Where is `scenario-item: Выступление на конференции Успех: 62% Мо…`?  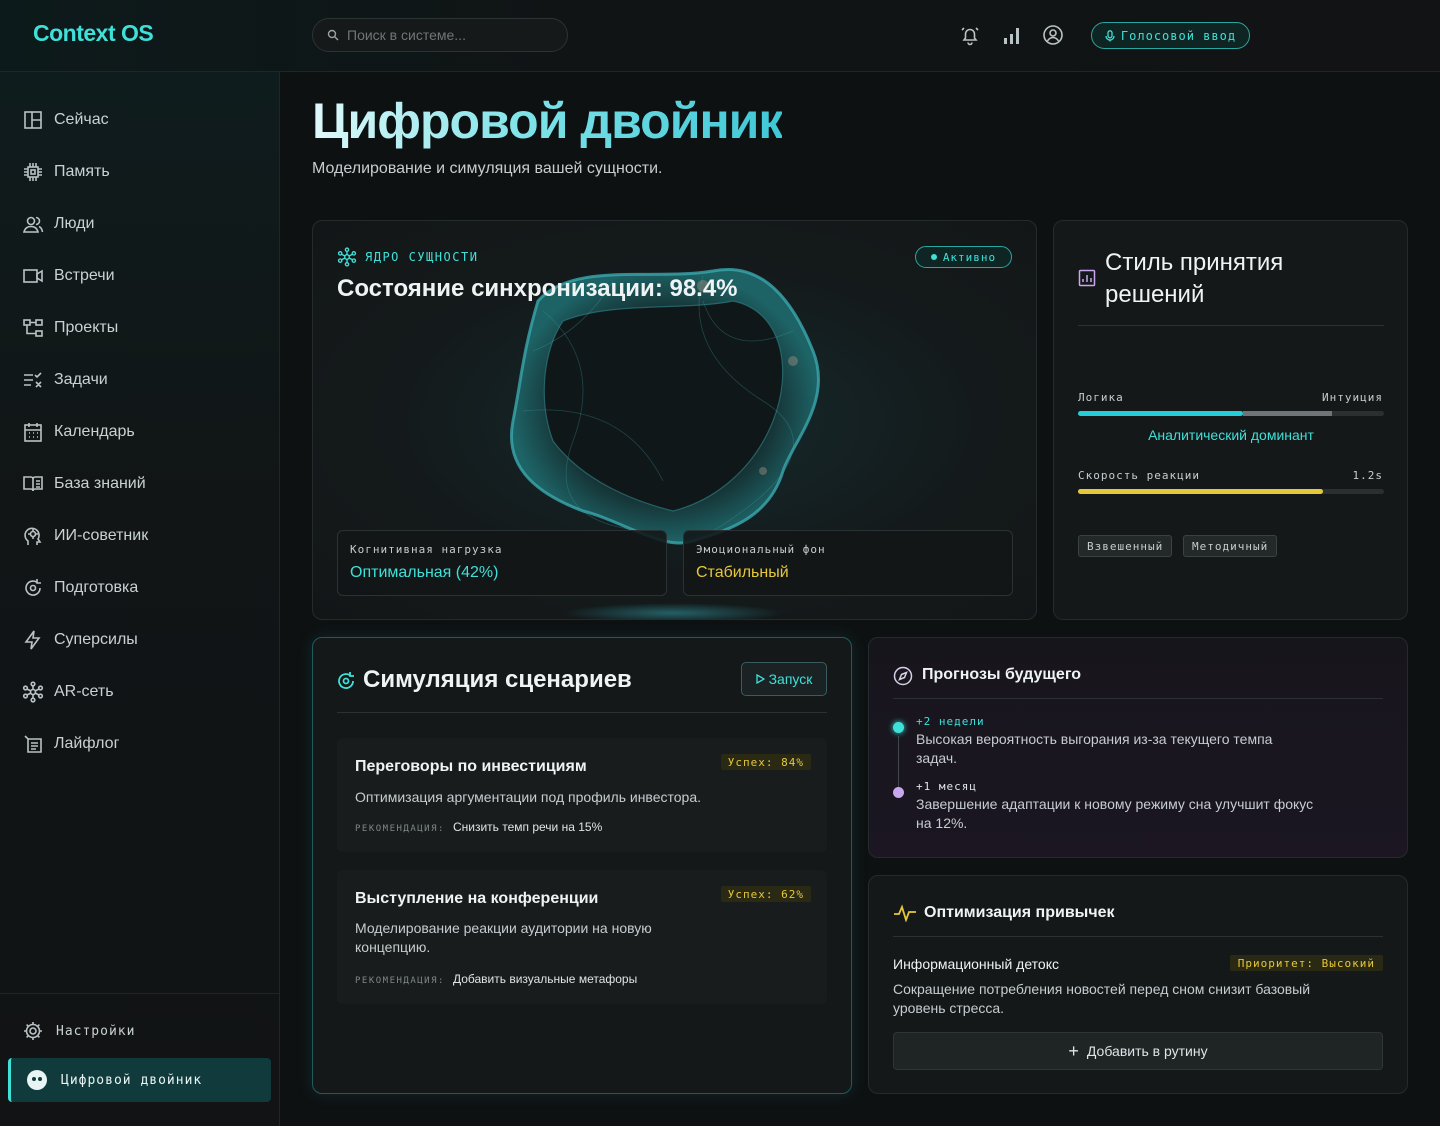 scenario-item: Выступление на конференции Успех: 62% Мо… is located at coordinates (582, 937).